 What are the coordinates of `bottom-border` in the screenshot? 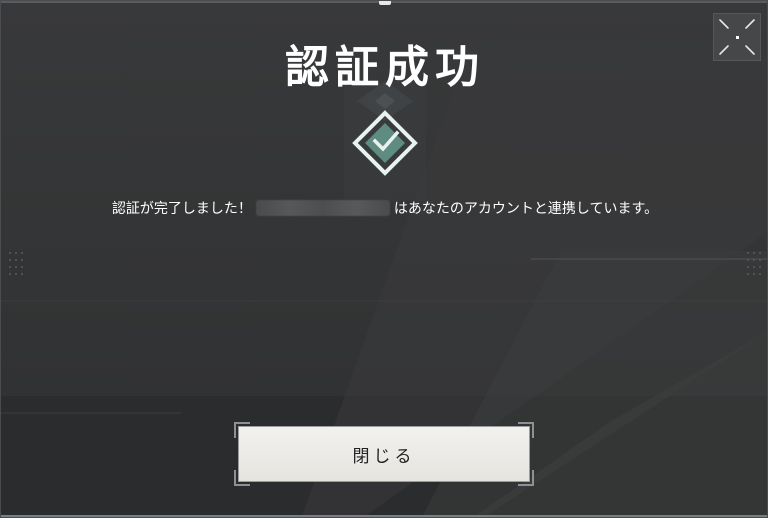 It's located at (384, 516).